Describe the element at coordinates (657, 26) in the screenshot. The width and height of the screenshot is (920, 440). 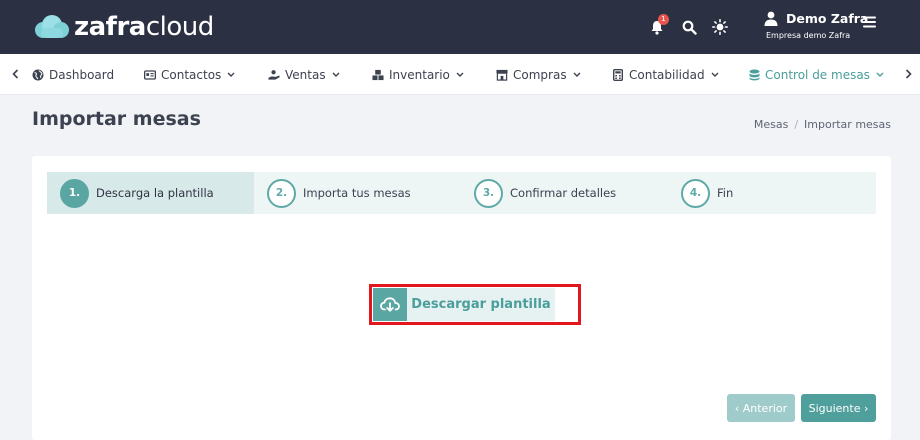
I see `notifications-button: 1` at that location.